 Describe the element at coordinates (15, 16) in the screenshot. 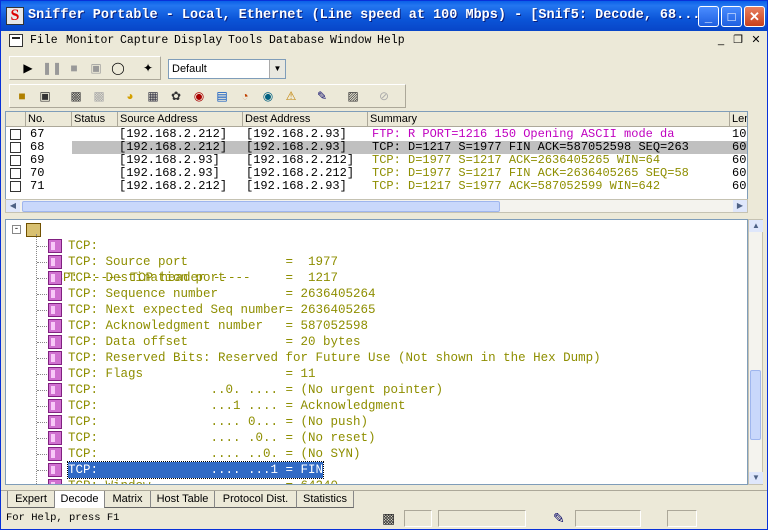

I see `sniffer-app-icon: S` at that location.